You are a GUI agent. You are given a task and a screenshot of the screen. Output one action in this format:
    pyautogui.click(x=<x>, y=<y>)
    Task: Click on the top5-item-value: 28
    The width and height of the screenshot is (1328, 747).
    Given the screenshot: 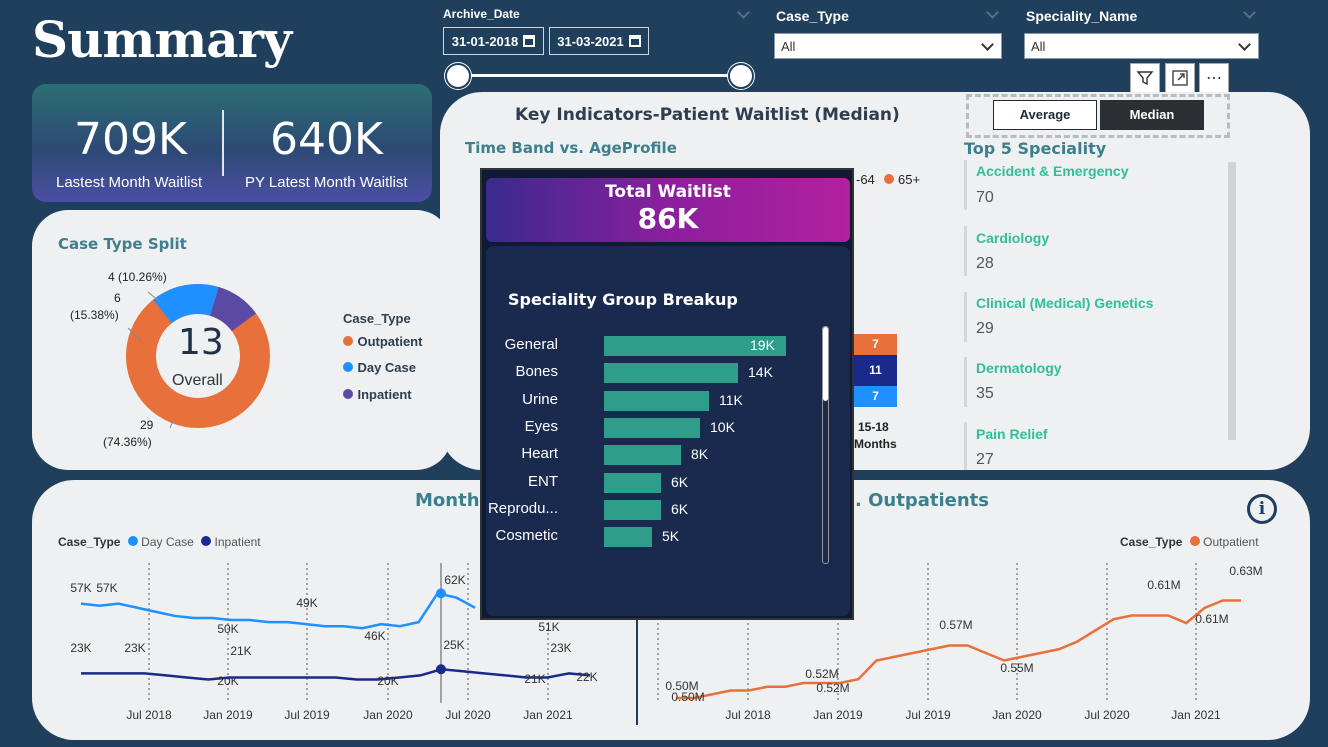 What is the action you would take?
    pyautogui.click(x=985, y=263)
    